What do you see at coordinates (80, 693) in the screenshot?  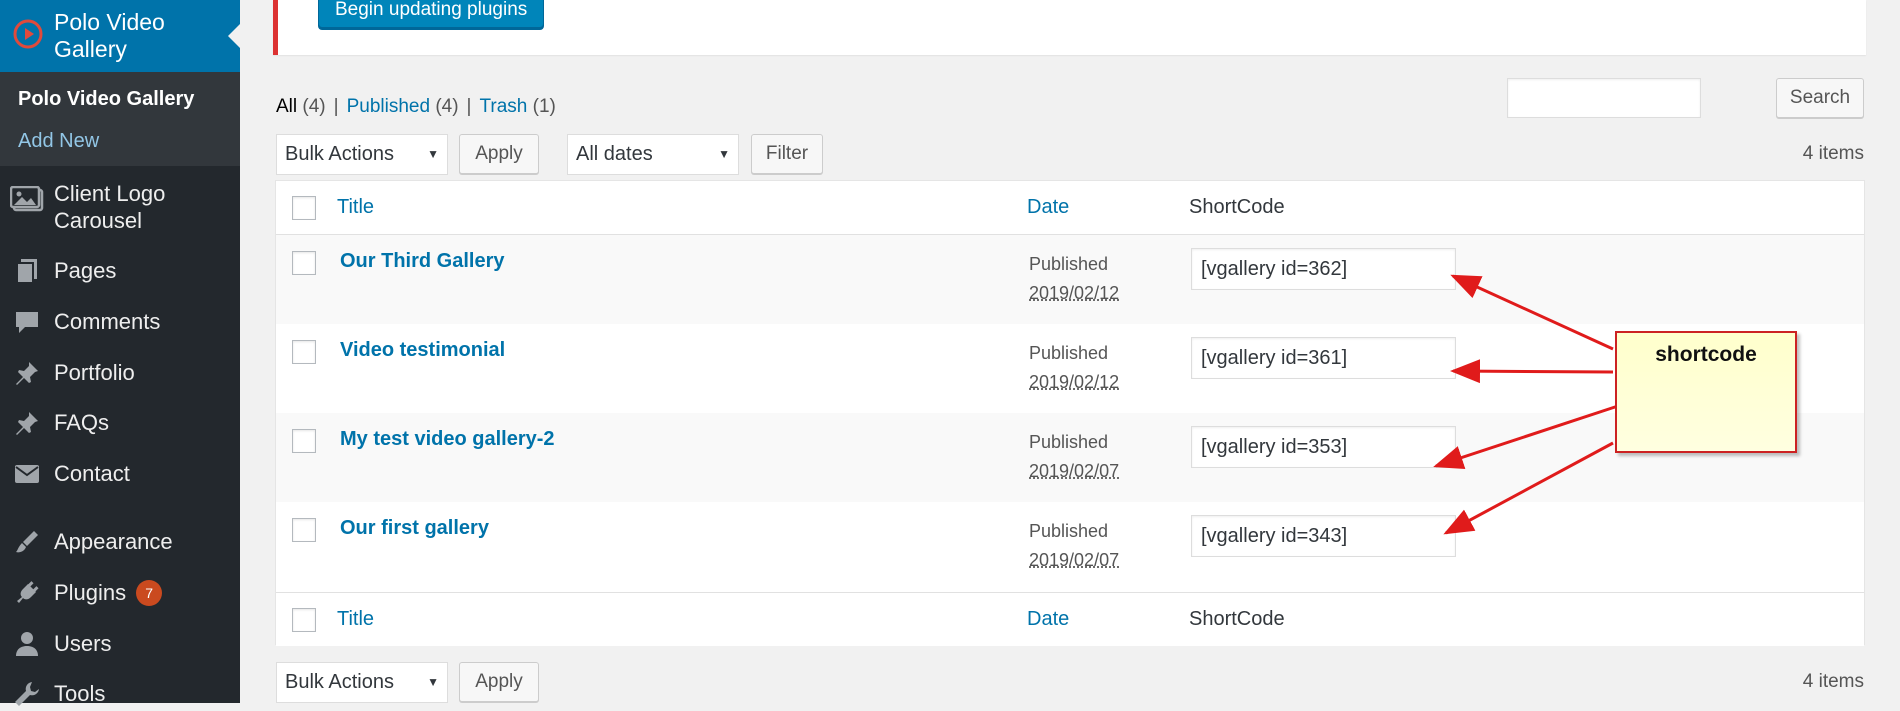 I see `sidebar-item-label: Tools` at bounding box center [80, 693].